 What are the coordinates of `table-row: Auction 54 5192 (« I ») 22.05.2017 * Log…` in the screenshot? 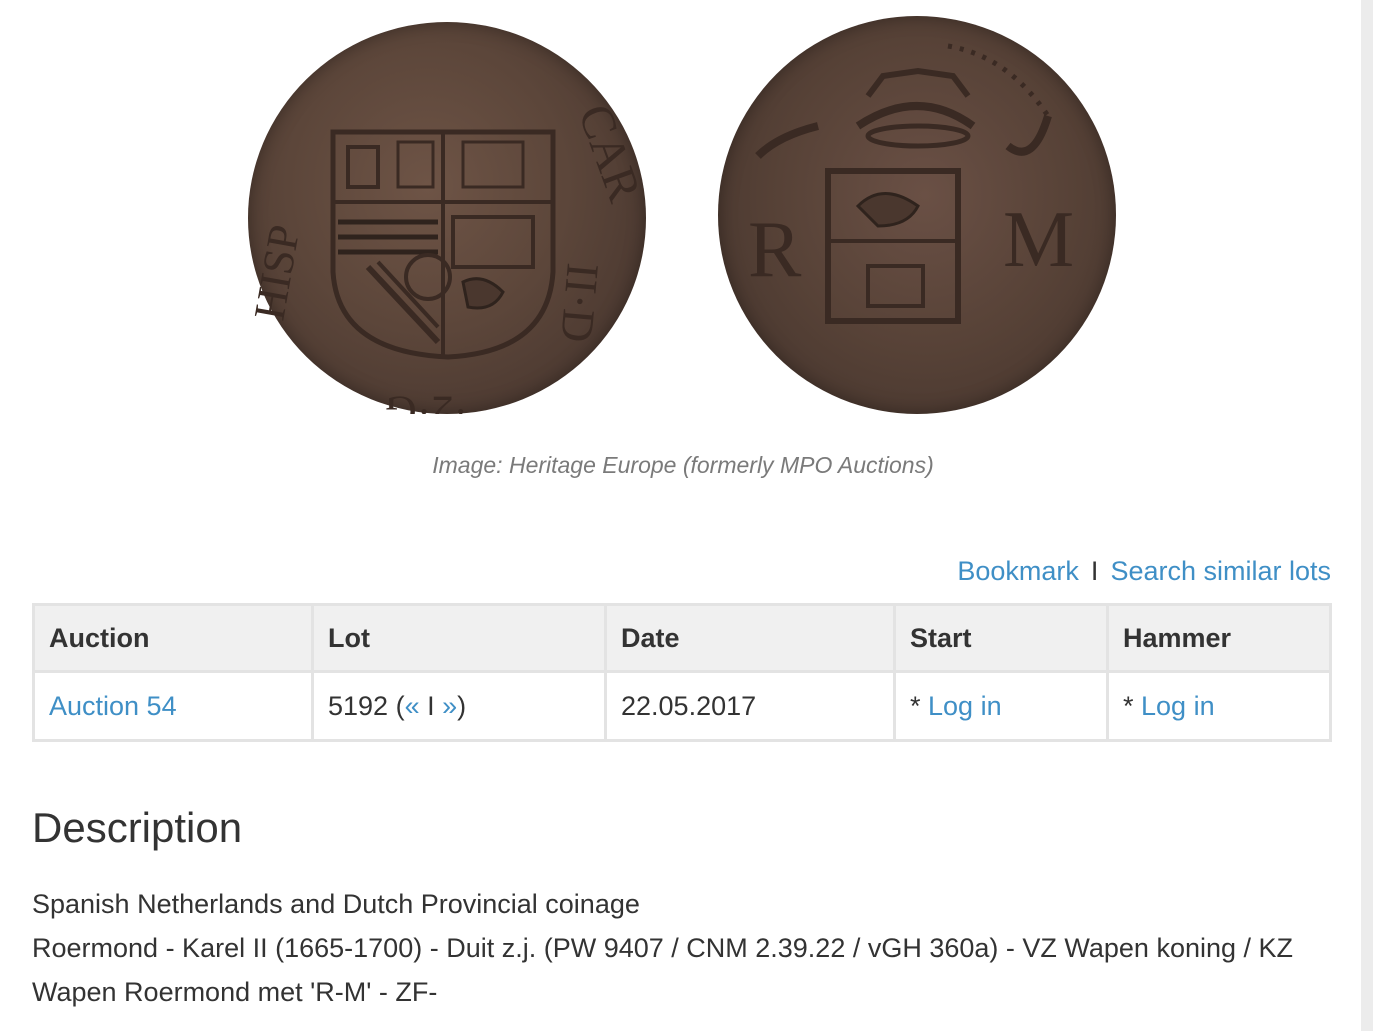 It's located at (682, 706).